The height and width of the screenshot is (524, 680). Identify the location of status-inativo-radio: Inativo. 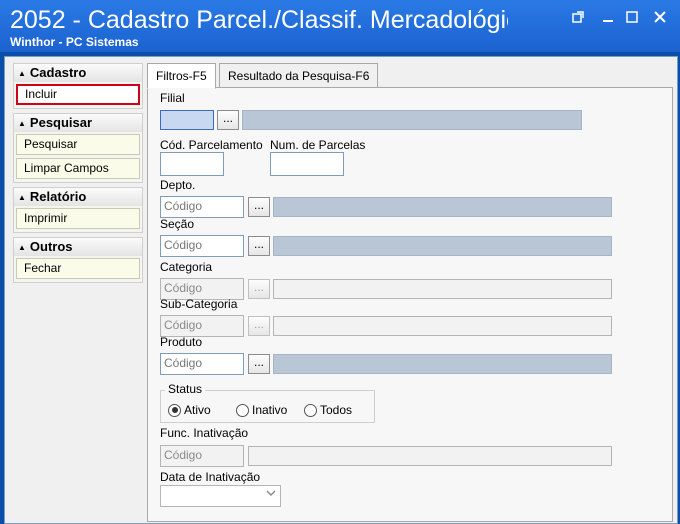
(261, 410).